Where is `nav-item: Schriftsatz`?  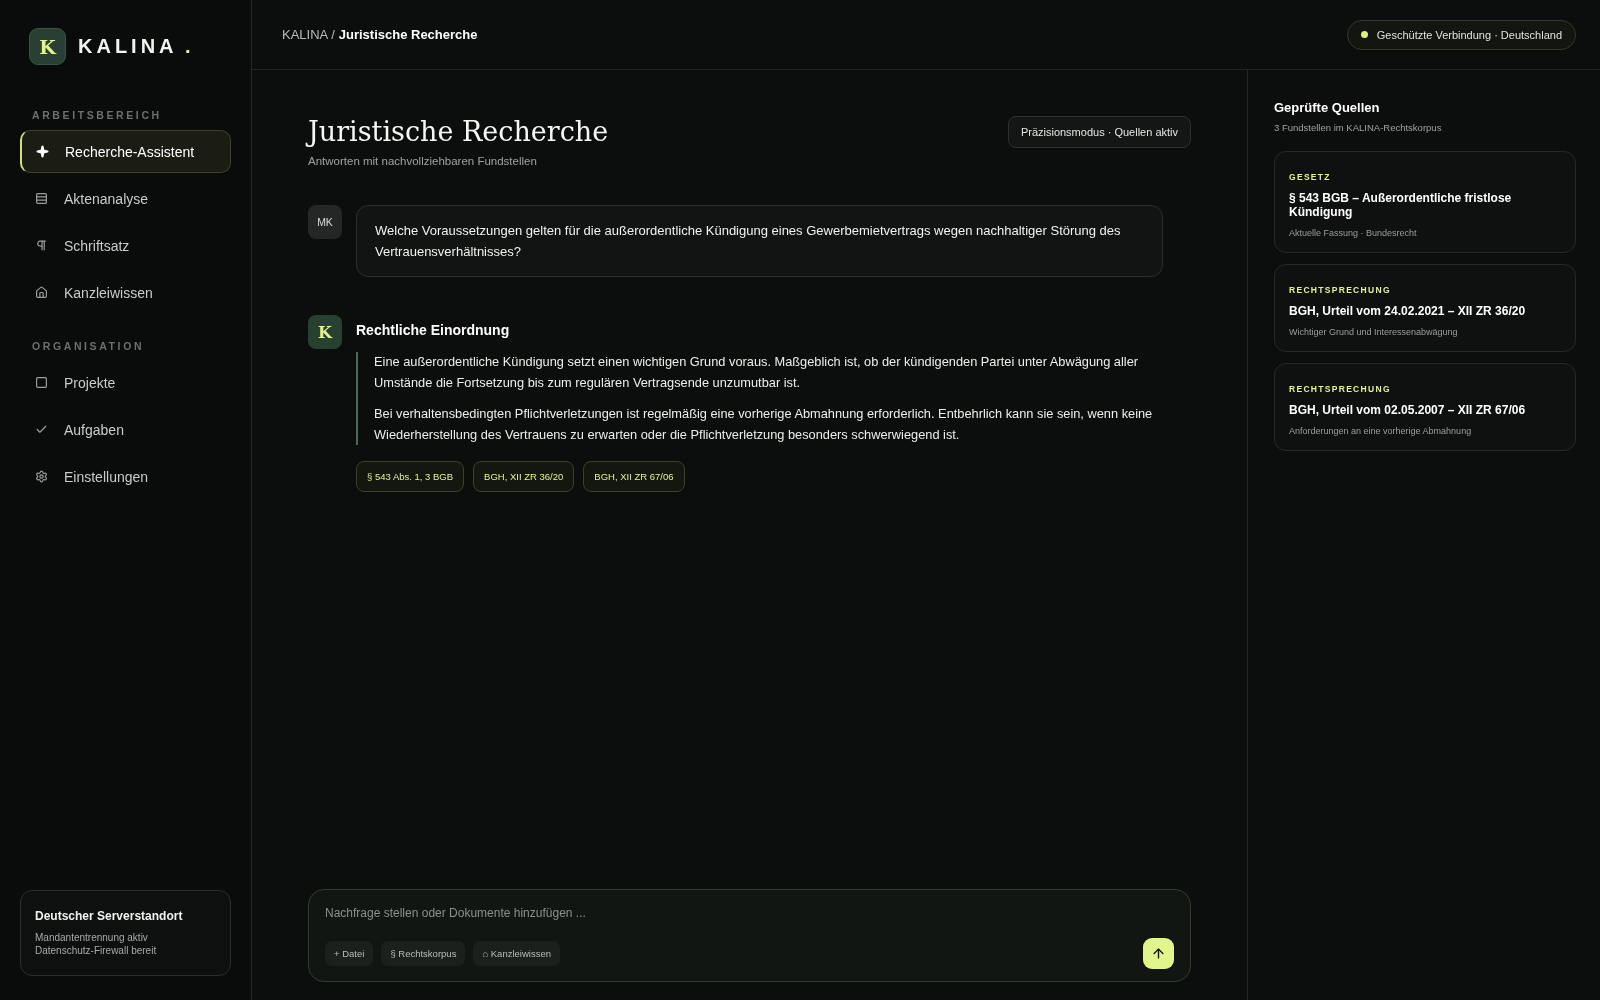 nav-item: Schriftsatz is located at coordinates (125, 245).